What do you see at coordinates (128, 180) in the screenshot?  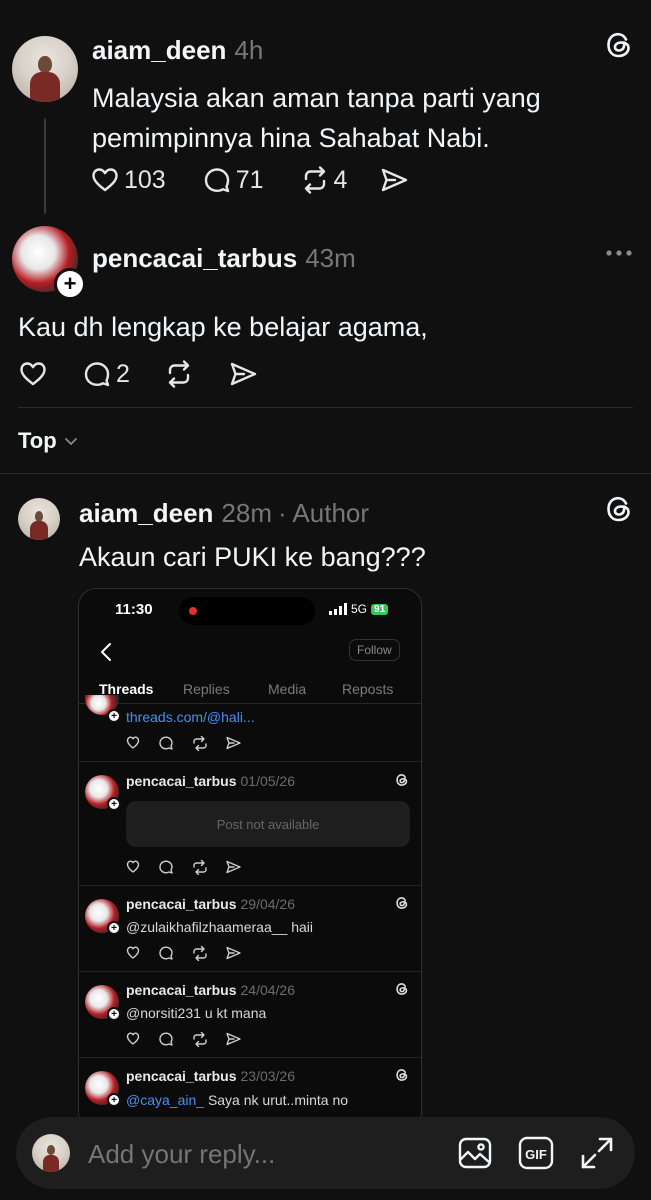 I see `like-button: 103` at bounding box center [128, 180].